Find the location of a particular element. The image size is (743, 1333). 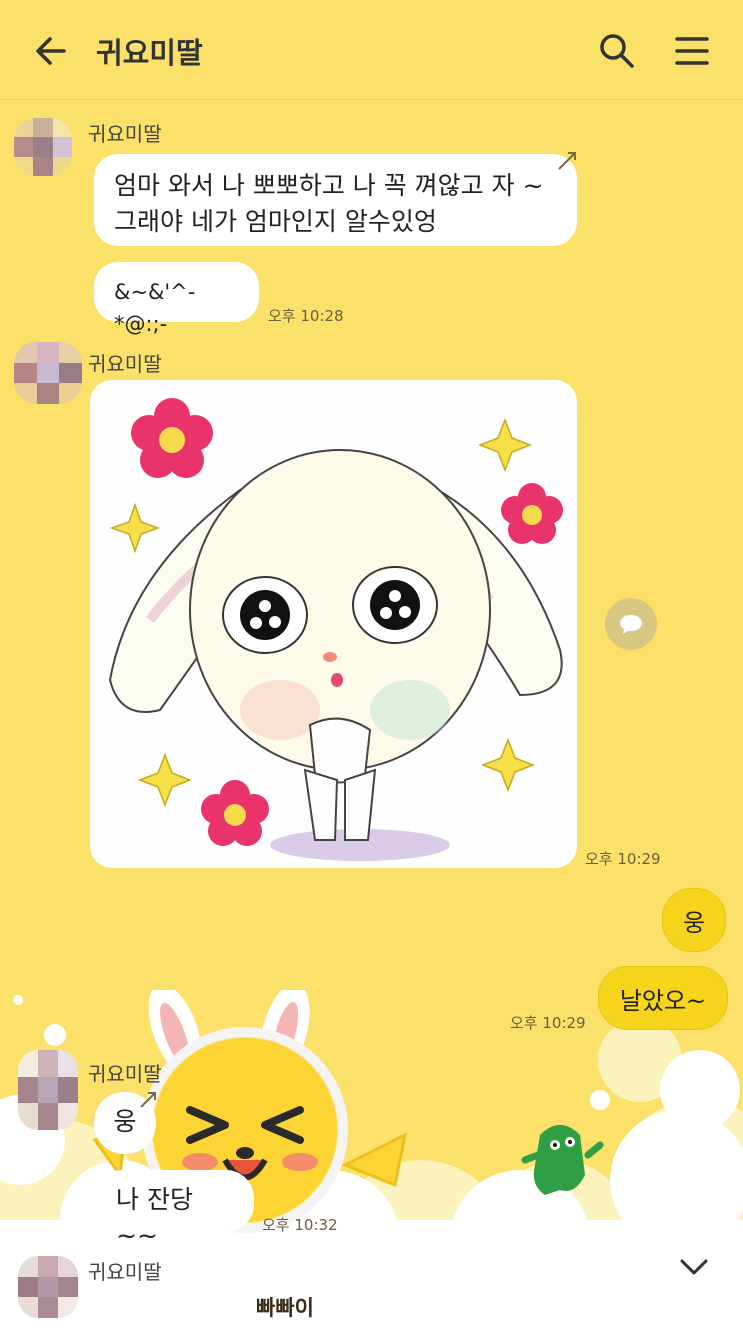

message-bubble: 나 잔당~~ is located at coordinates (174, 1210).